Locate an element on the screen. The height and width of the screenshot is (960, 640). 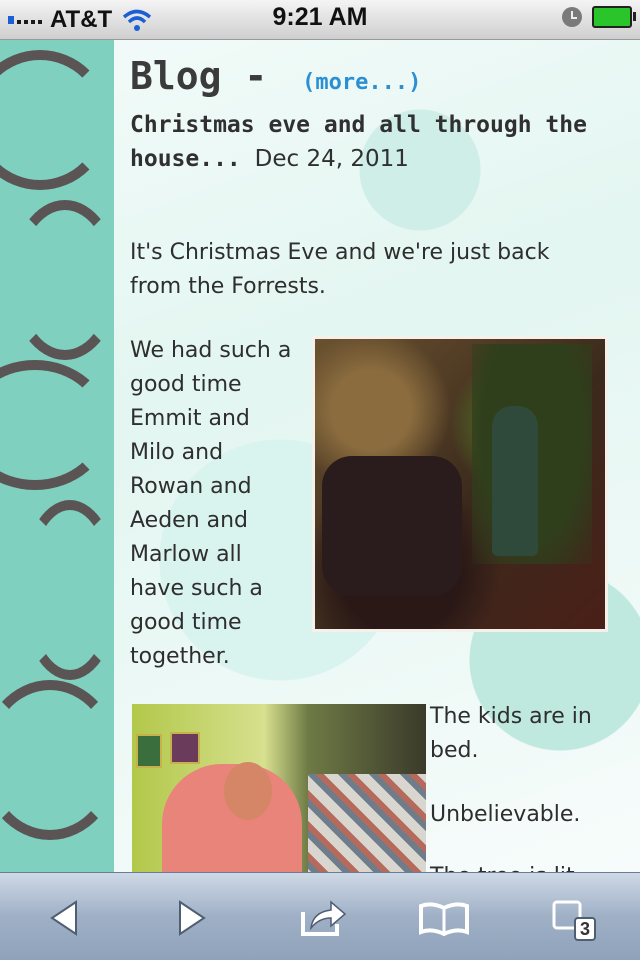
alarm-clock-icon is located at coordinates (572, 17).